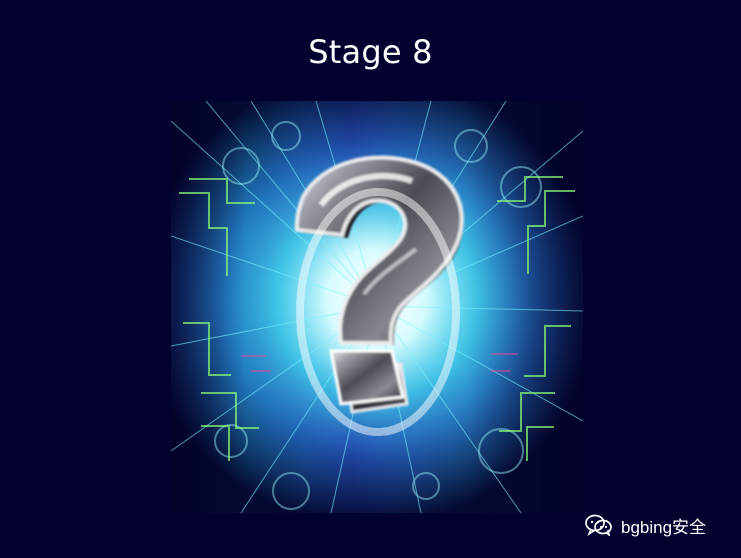  Describe the element at coordinates (599, 526) in the screenshot. I see `wechat-icon` at that location.